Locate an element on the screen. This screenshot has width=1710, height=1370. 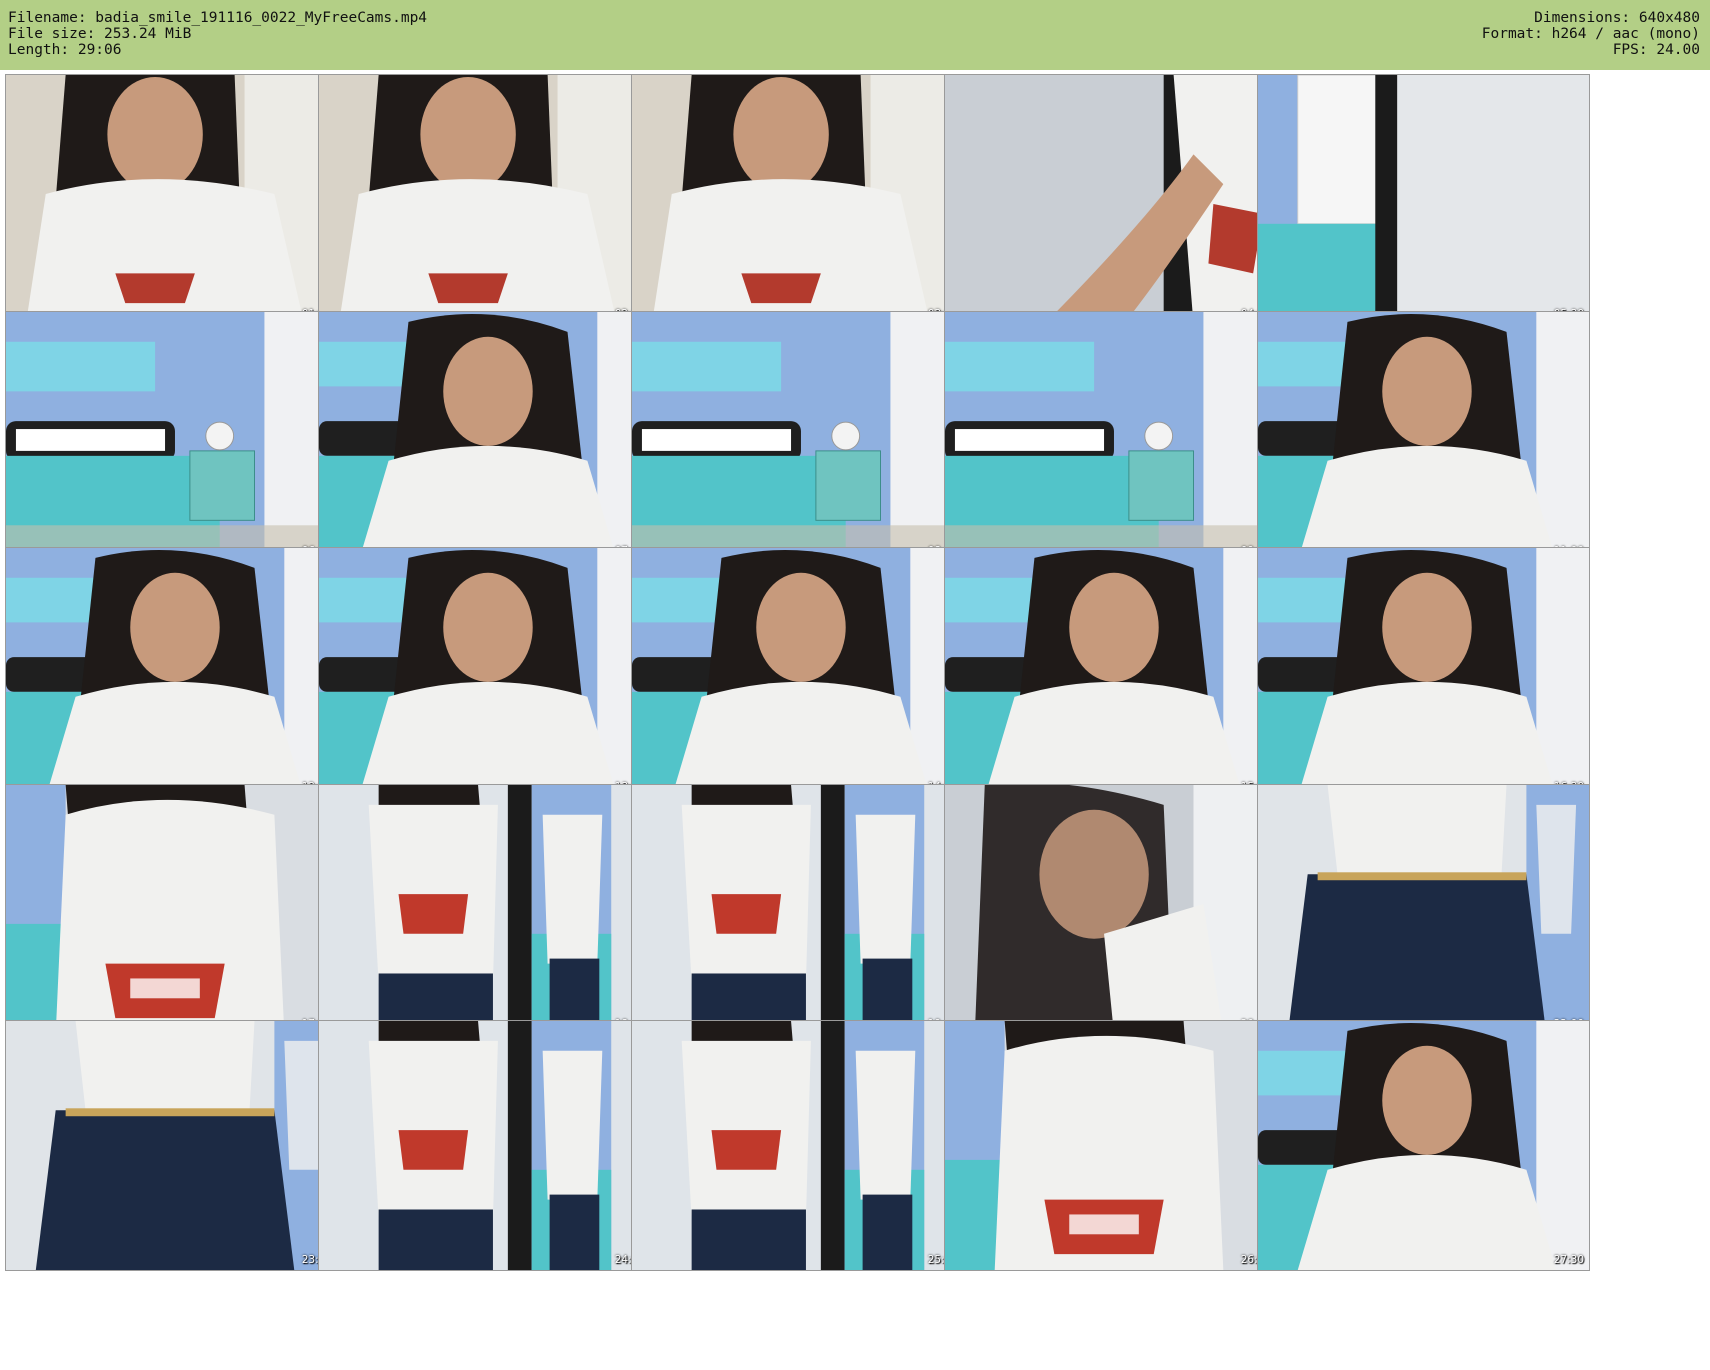
video-thumbnail: 24:12 is located at coordinates (484, 1145).